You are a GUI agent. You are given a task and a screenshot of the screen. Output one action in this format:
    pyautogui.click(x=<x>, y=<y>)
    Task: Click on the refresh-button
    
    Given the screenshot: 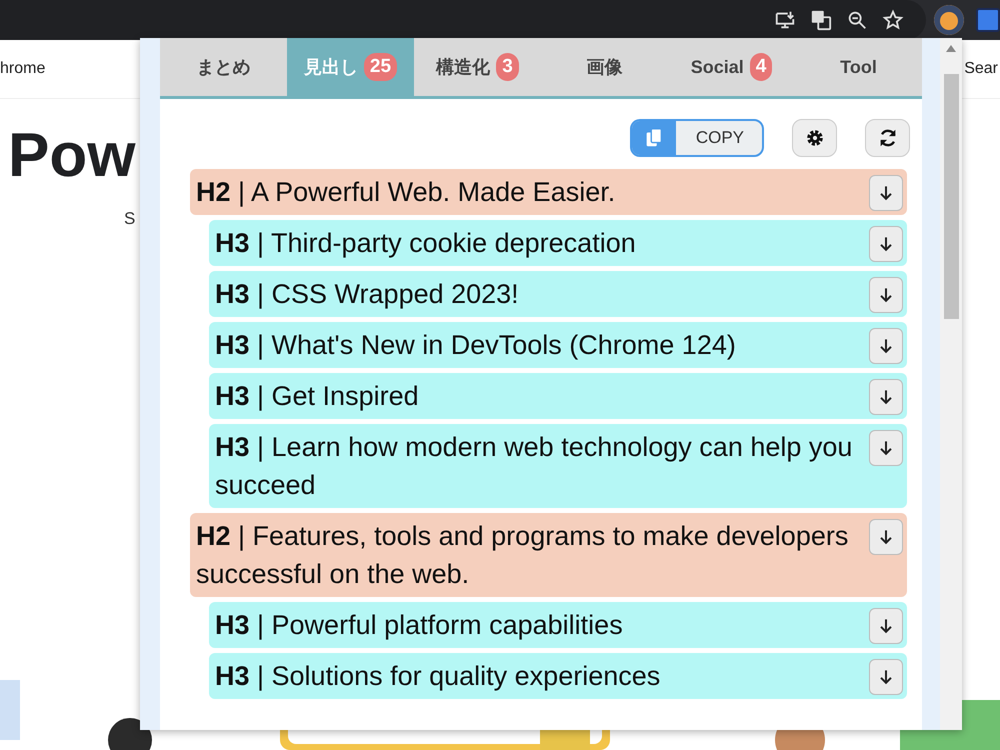 What is the action you would take?
    pyautogui.click(x=887, y=138)
    